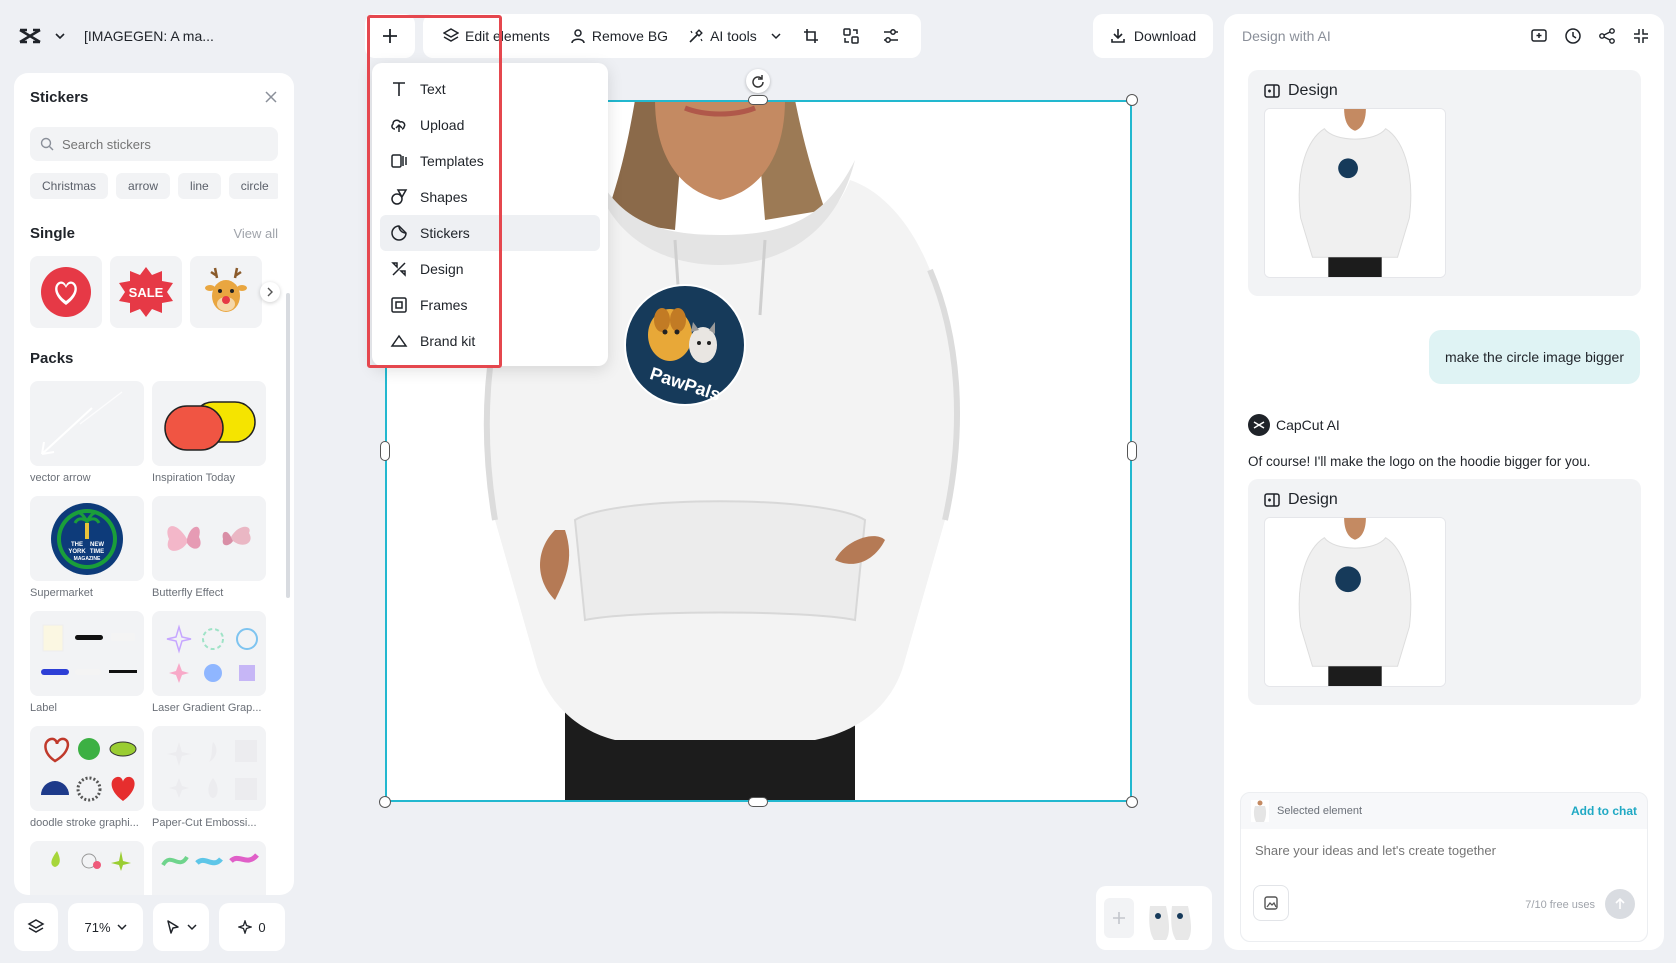 This screenshot has width=1676, height=963. I want to click on chip-arrow: arrow, so click(143, 186).